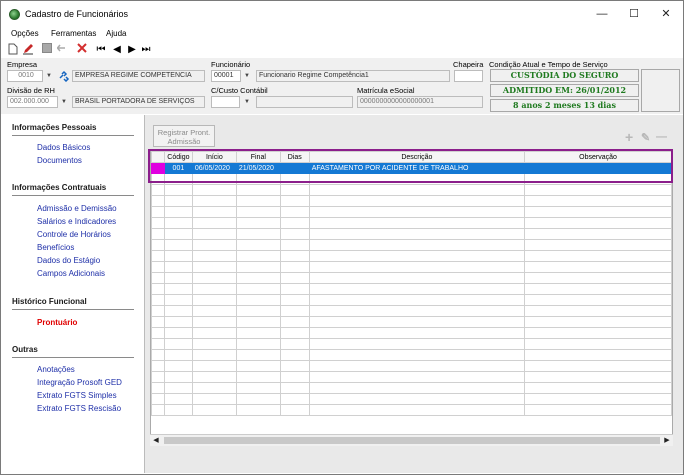 This screenshot has width=684, height=475. Describe the element at coordinates (74, 234) in the screenshot. I see `sidebar-item-controle-horarios: Controle de Horários` at that location.